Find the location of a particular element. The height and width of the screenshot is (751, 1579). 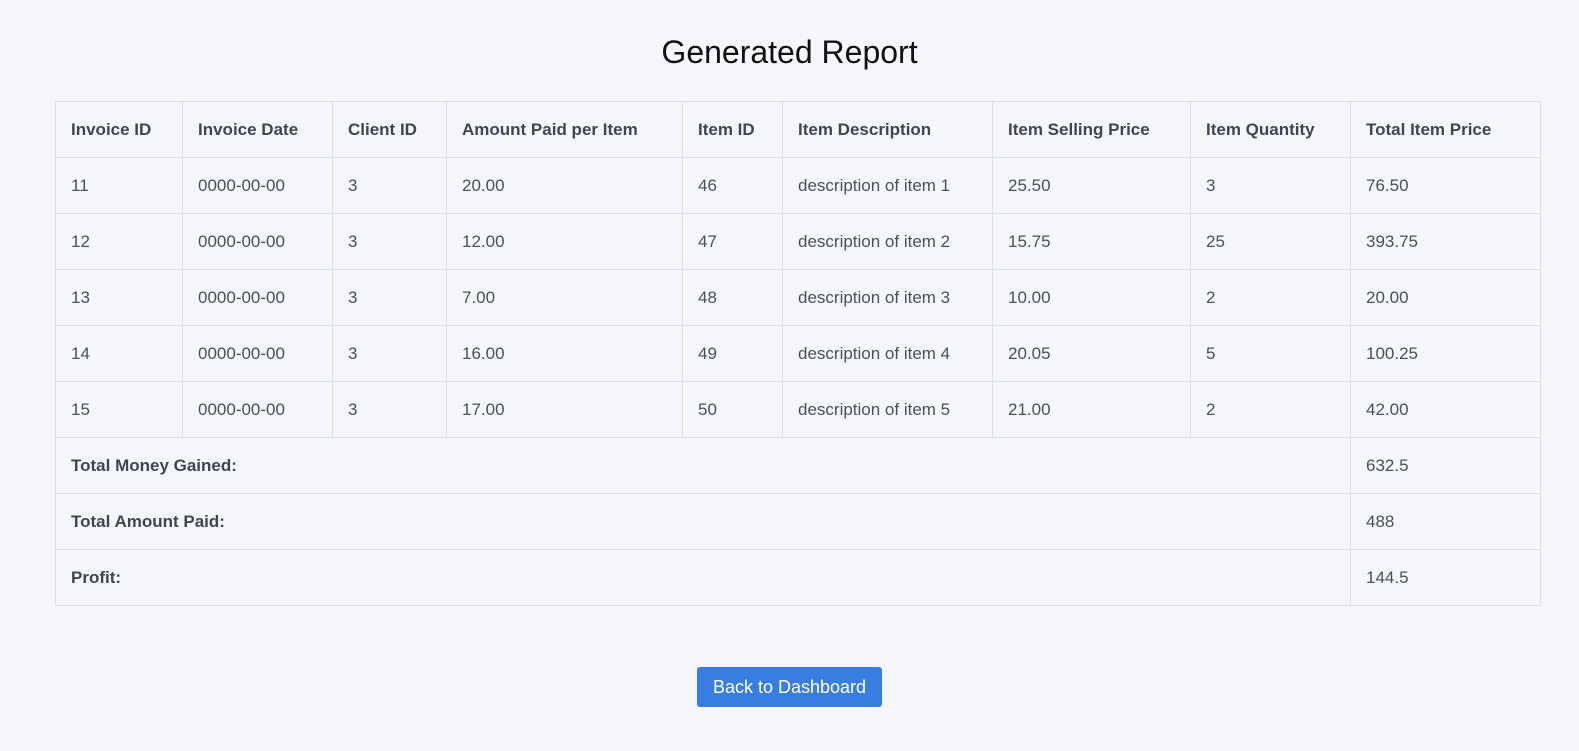

cell-amount-paid: 16.00 is located at coordinates (564, 353).